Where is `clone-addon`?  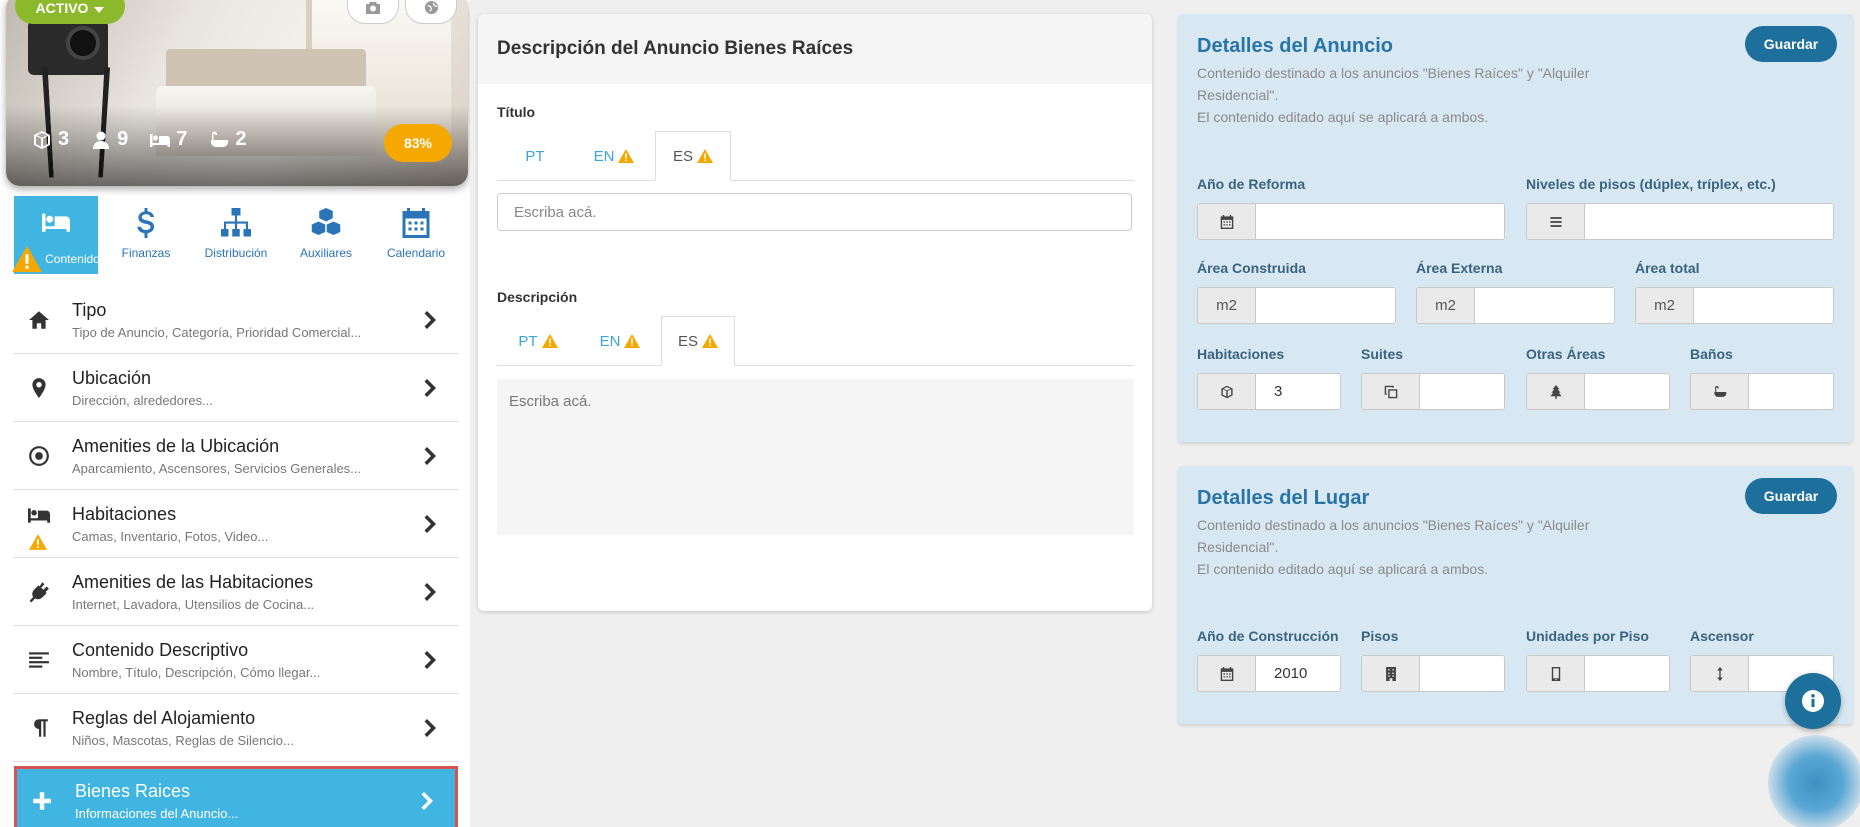
clone-addon is located at coordinates (1391, 391).